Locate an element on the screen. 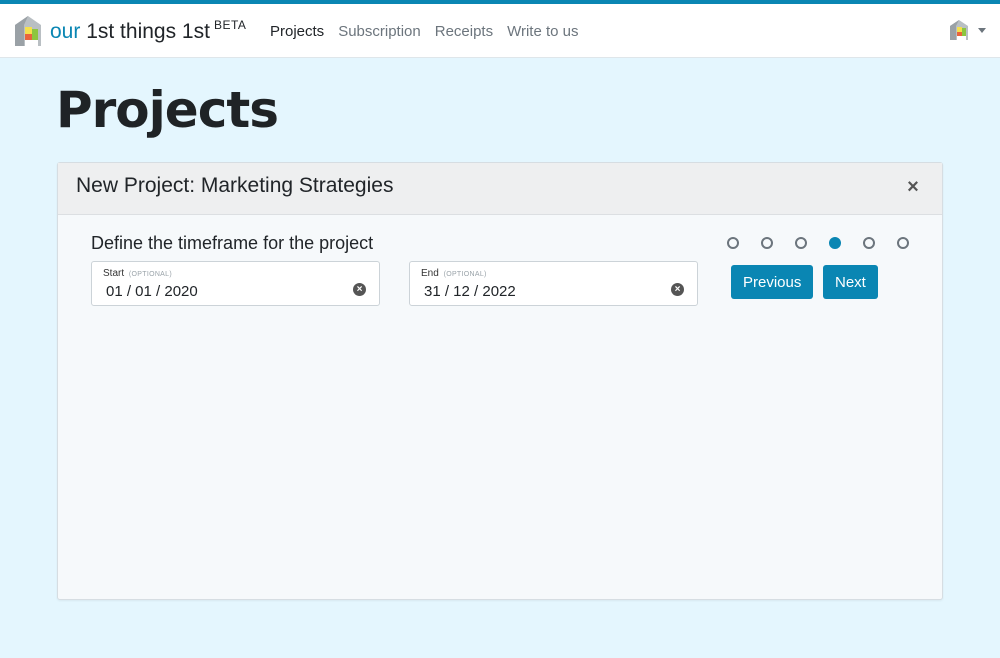 The width and height of the screenshot is (1000, 658). user-menu-toggle is located at coordinates (967, 30).